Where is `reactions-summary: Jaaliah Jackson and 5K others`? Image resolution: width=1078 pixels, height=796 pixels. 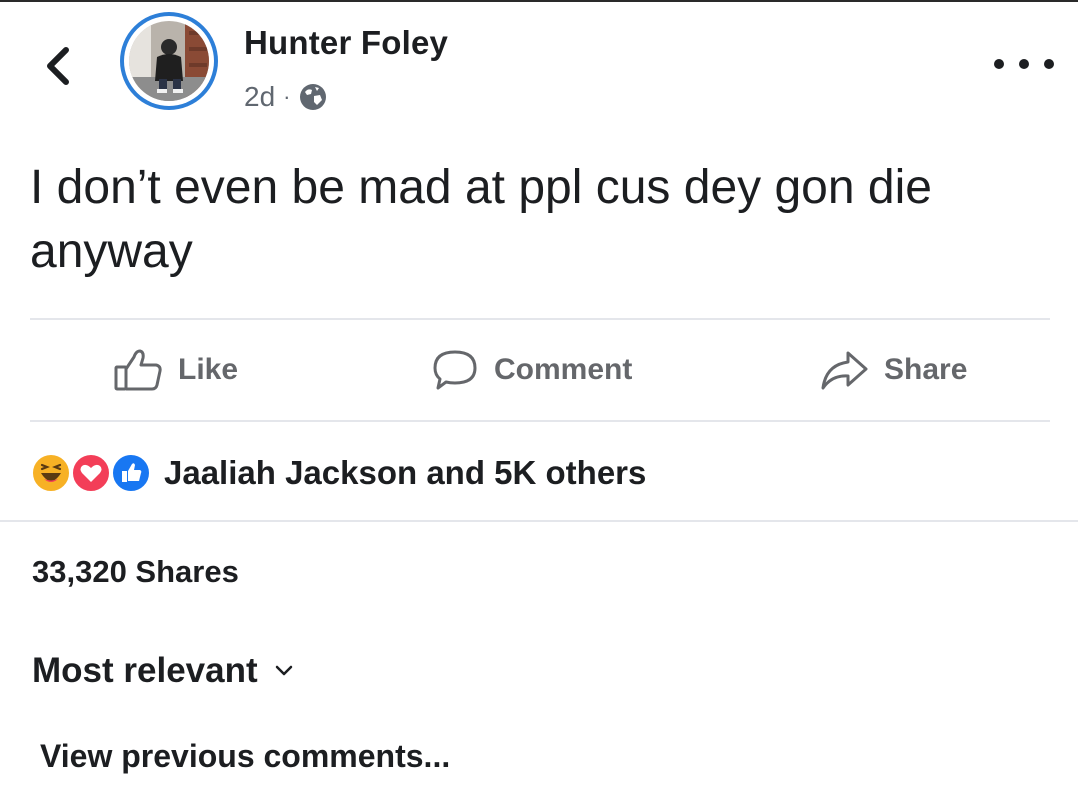 reactions-summary: Jaaliah Jackson and 5K others is located at coordinates (338, 473).